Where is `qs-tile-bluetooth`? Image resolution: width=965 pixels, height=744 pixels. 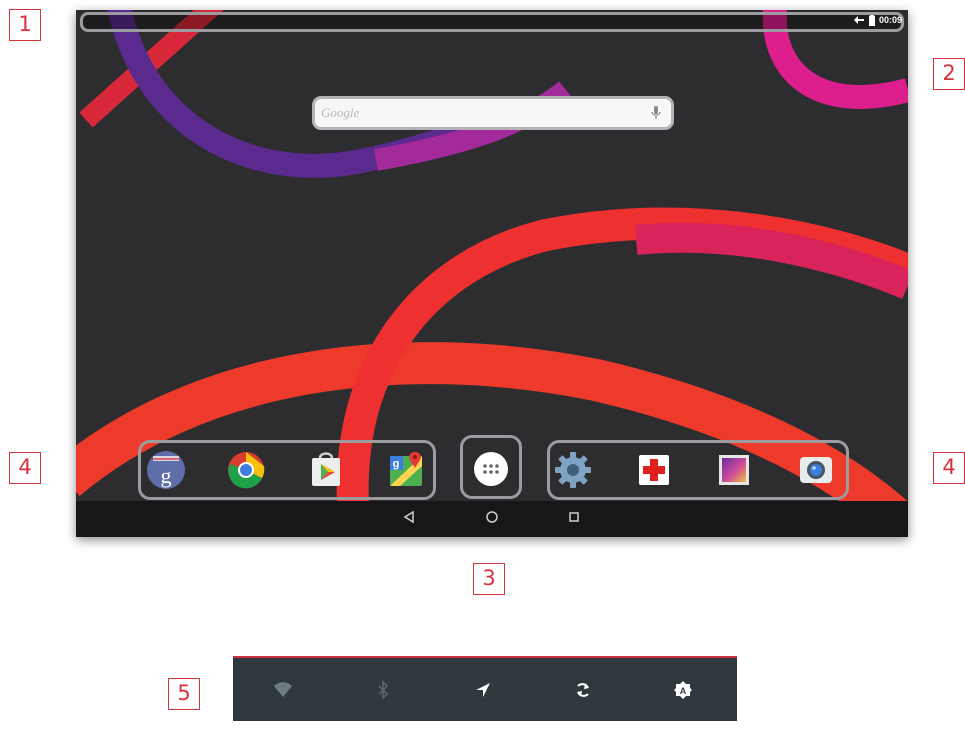 qs-tile-bluetooth is located at coordinates (383, 689).